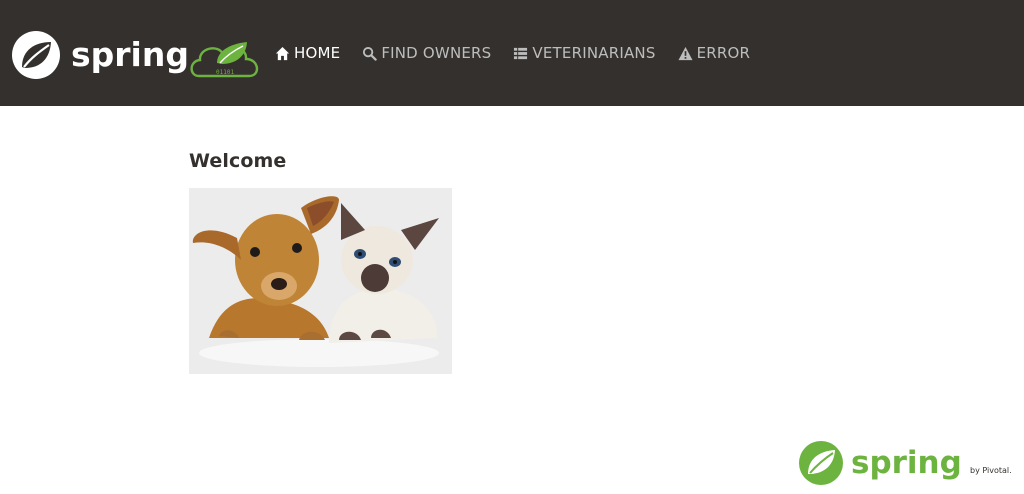  Describe the element at coordinates (317, 53) in the screenshot. I see `nav-label-home: HOME` at that location.